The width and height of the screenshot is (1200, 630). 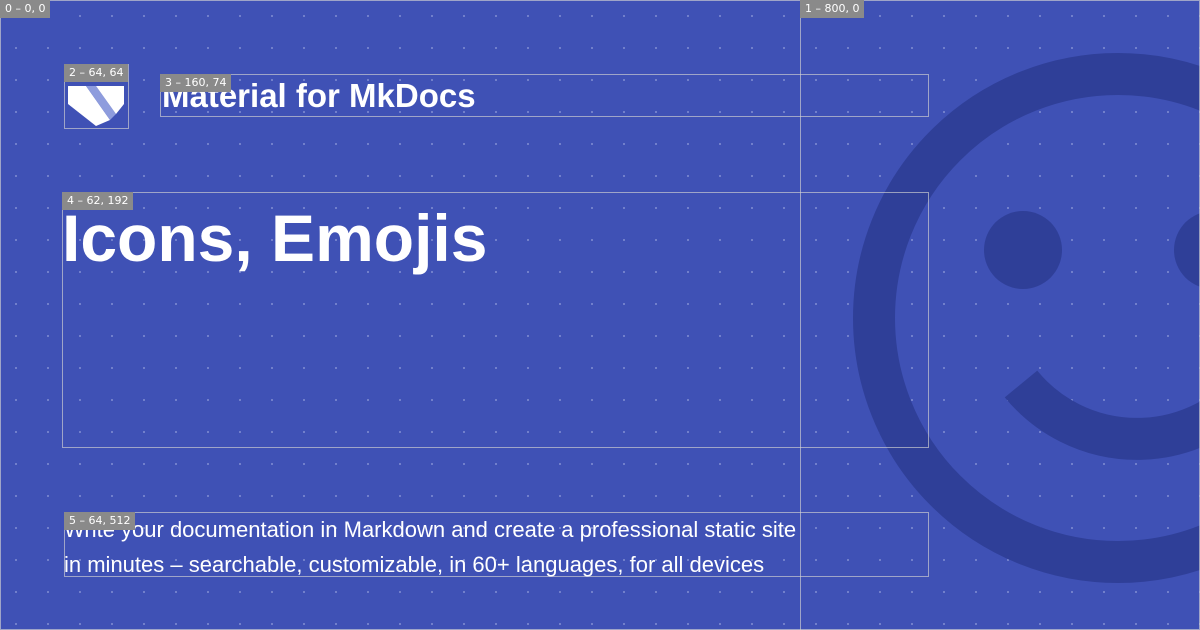 I want to click on layer-tag-0: 0 – 0, 0, so click(x=25, y=9).